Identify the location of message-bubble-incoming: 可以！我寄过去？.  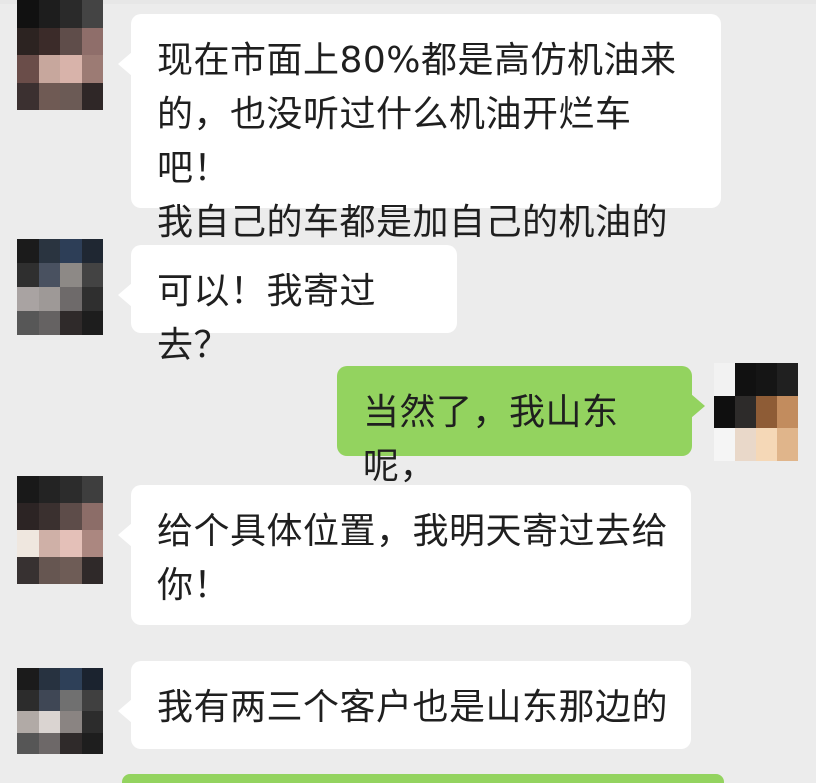
(287, 305).